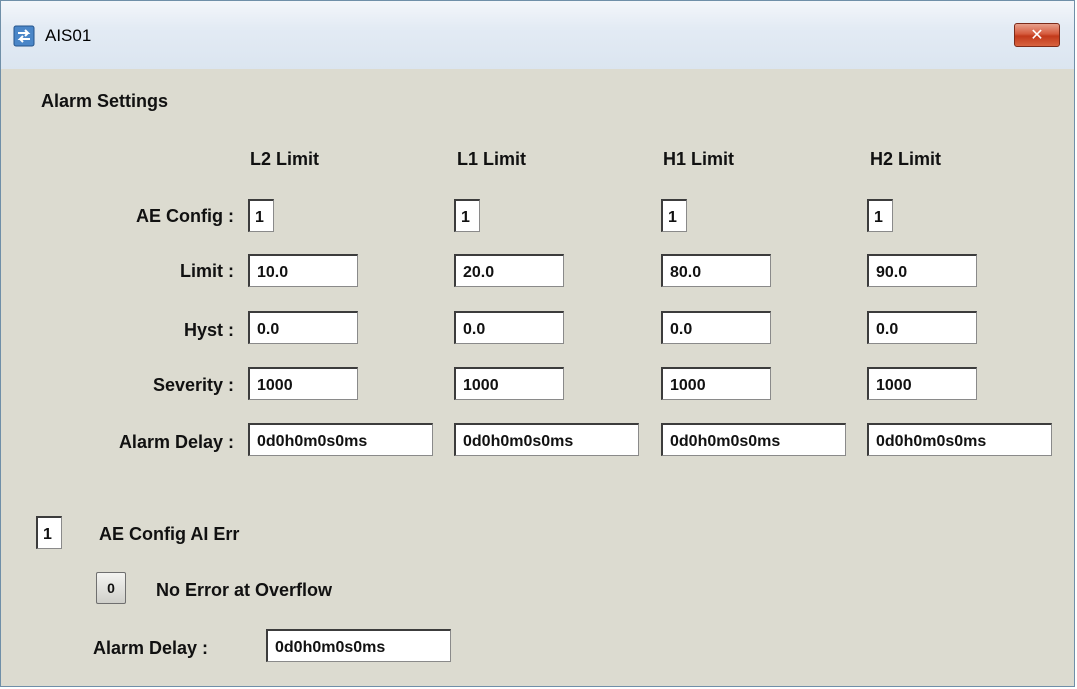 The image size is (1077, 689). What do you see at coordinates (716, 383) in the screenshot?
I see `severity-h1-field: 1000` at bounding box center [716, 383].